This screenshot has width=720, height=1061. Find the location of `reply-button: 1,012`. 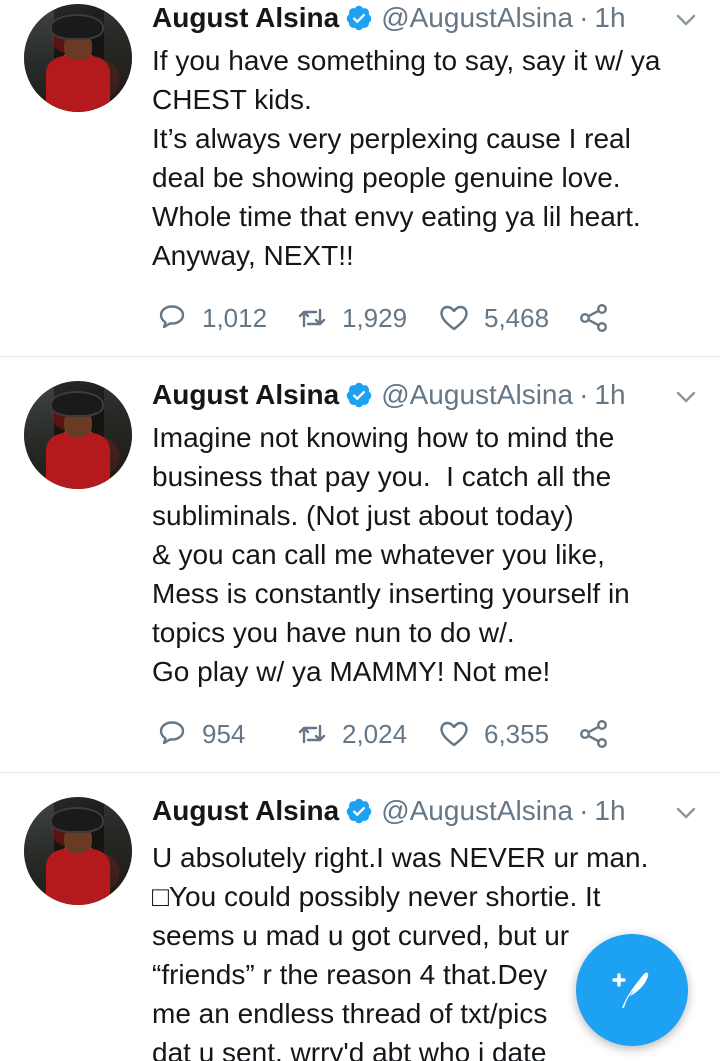

reply-button: 1,012 is located at coordinates (211, 318).